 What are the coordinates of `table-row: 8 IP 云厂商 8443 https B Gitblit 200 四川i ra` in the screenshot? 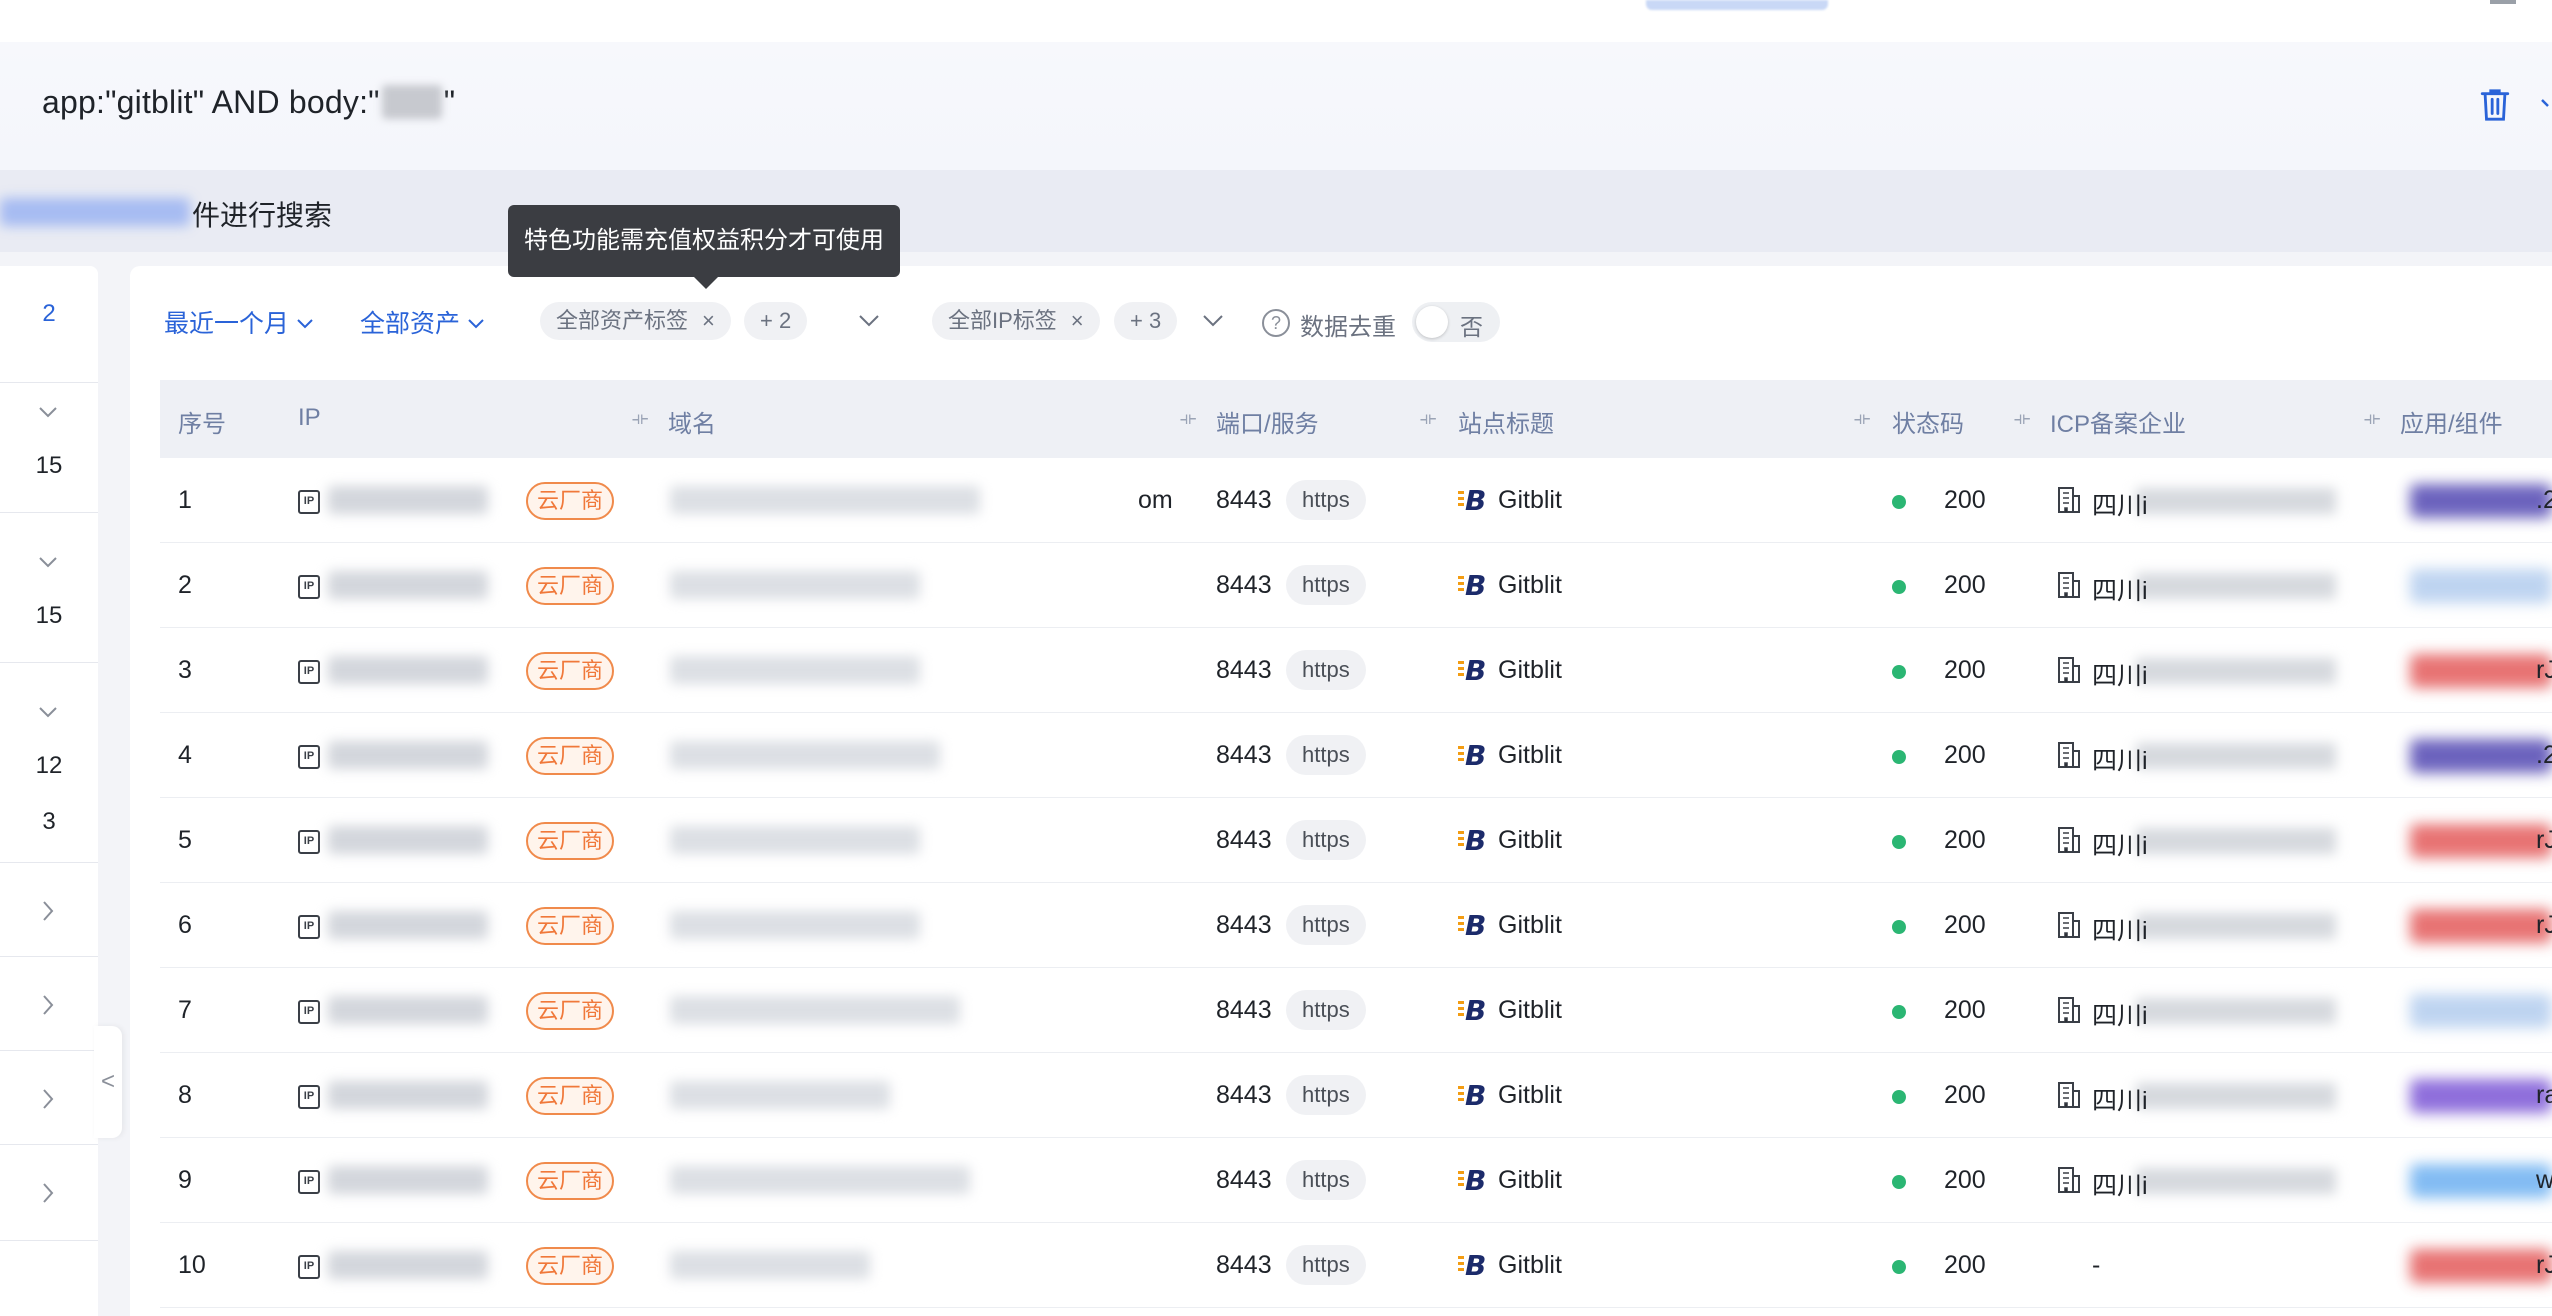 It's located at (1356, 1095).